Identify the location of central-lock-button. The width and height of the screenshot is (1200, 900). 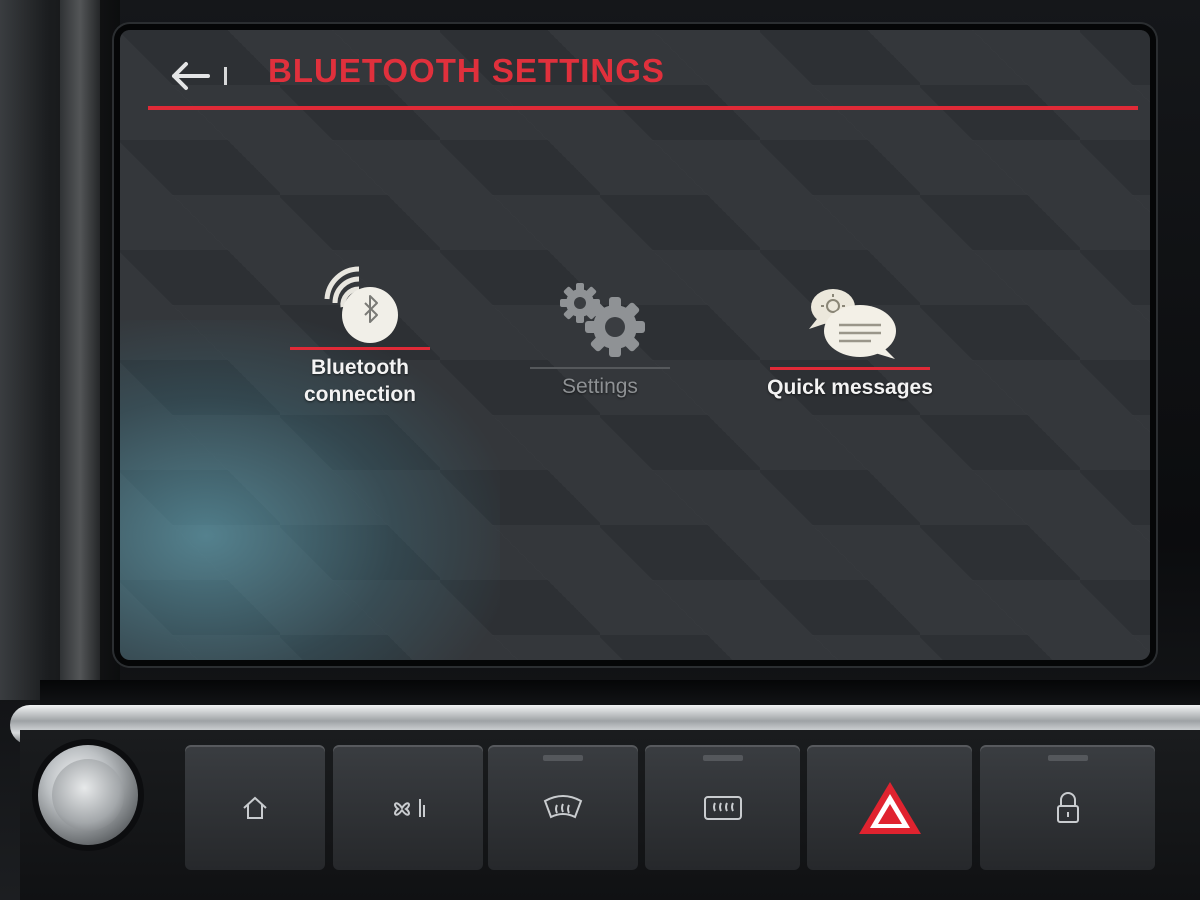
(1067, 807).